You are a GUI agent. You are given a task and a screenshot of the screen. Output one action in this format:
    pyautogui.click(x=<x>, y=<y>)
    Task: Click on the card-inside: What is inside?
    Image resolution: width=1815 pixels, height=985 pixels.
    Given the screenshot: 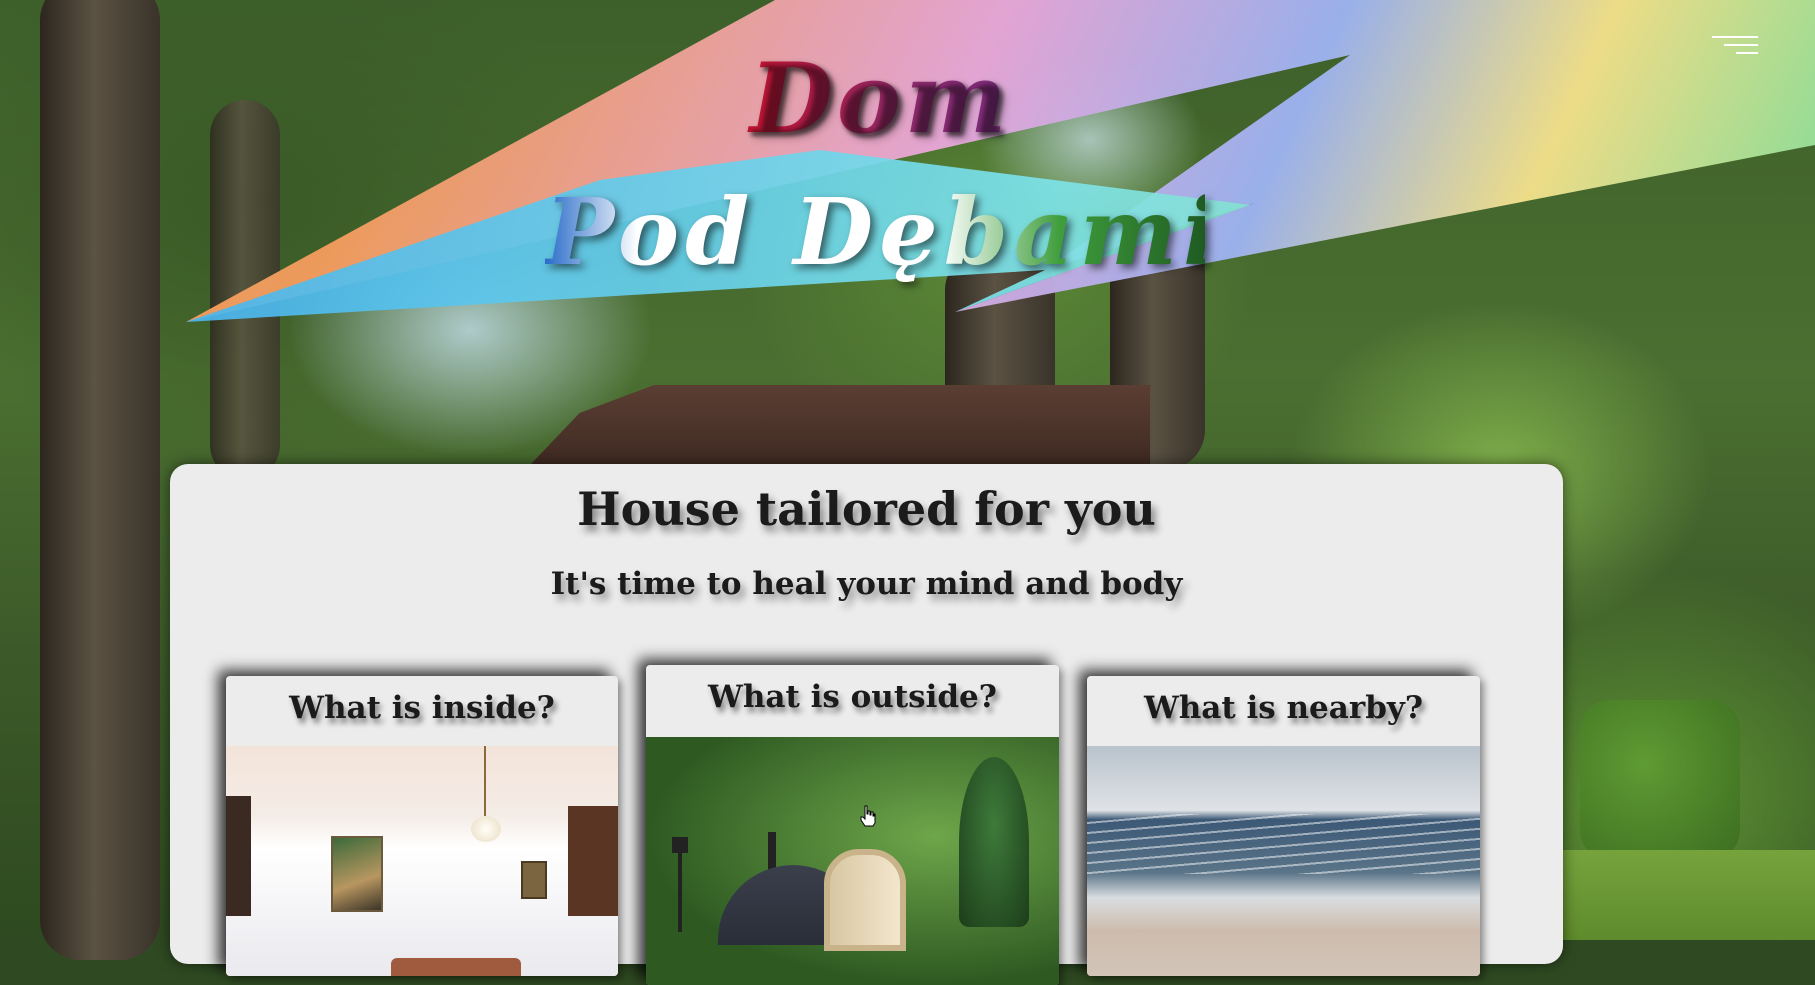 What is the action you would take?
    pyautogui.click(x=422, y=826)
    